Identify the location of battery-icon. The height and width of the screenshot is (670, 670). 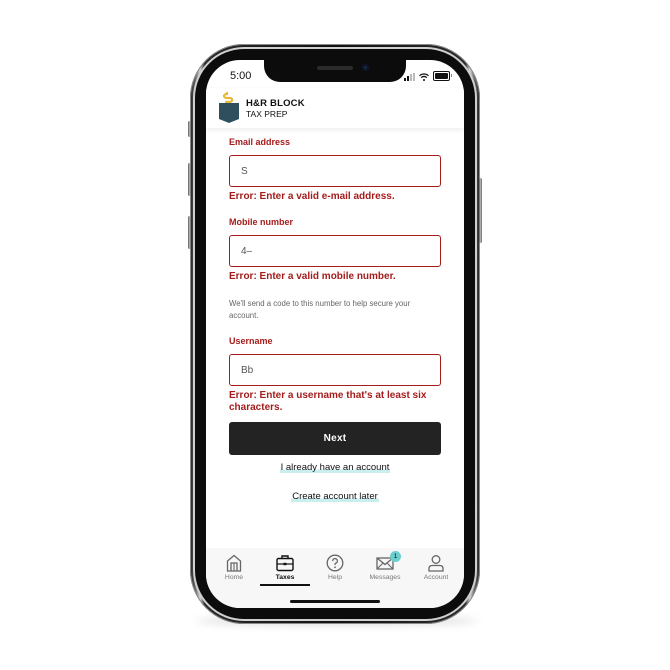
(442, 76).